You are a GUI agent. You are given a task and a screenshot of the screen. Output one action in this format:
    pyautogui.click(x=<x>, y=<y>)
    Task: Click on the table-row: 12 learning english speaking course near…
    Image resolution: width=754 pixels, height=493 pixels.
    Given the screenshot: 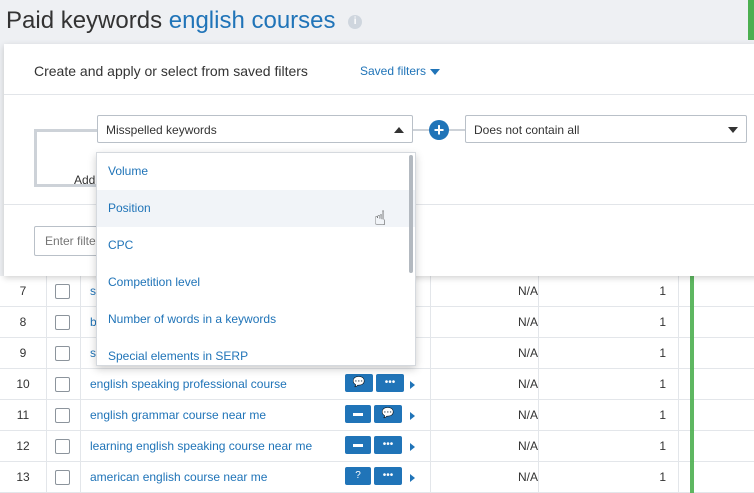 What is the action you would take?
    pyautogui.click(x=377, y=446)
    